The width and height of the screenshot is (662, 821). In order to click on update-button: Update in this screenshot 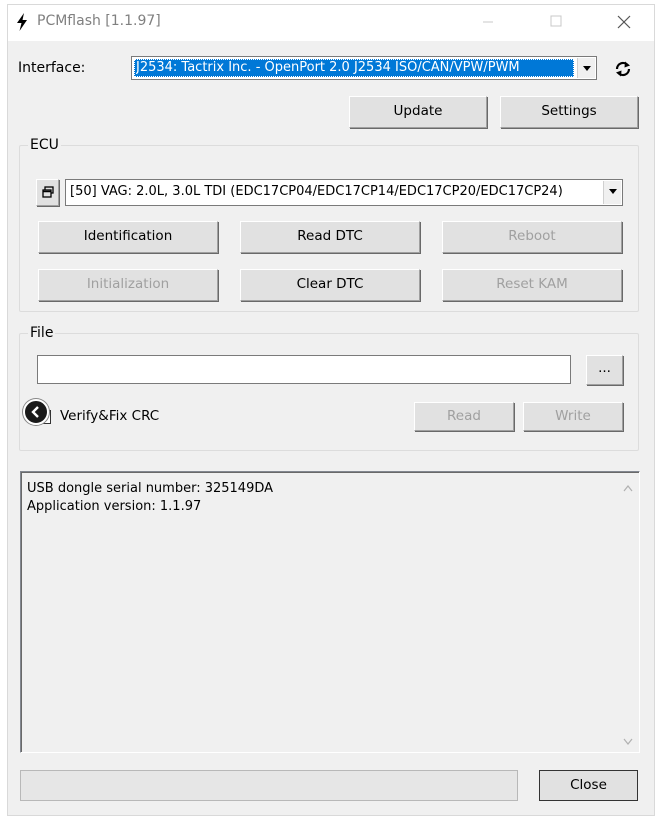, I will do `click(418, 112)`.